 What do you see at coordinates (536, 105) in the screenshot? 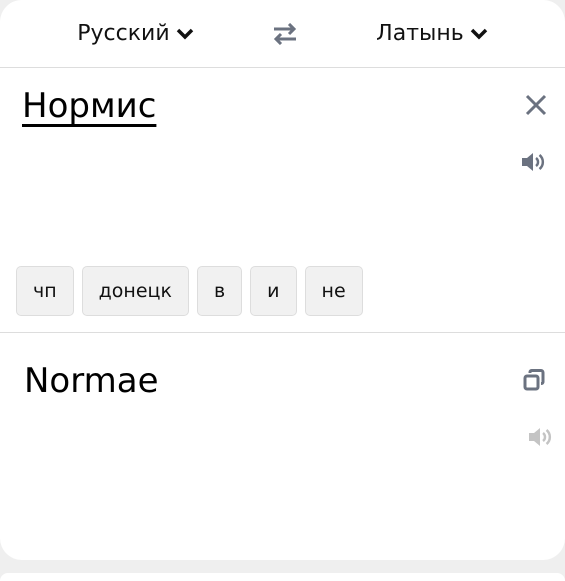
I see `close-icon` at bounding box center [536, 105].